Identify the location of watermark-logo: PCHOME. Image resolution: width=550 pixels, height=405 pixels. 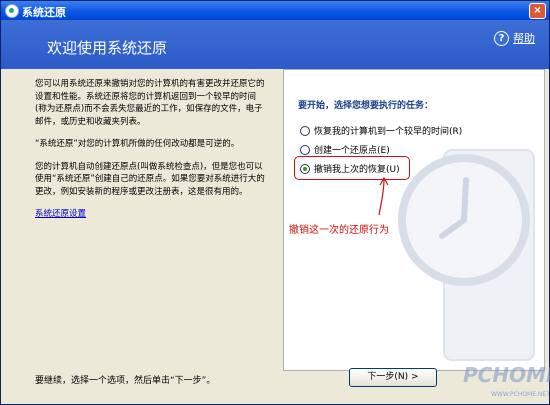
(506, 375).